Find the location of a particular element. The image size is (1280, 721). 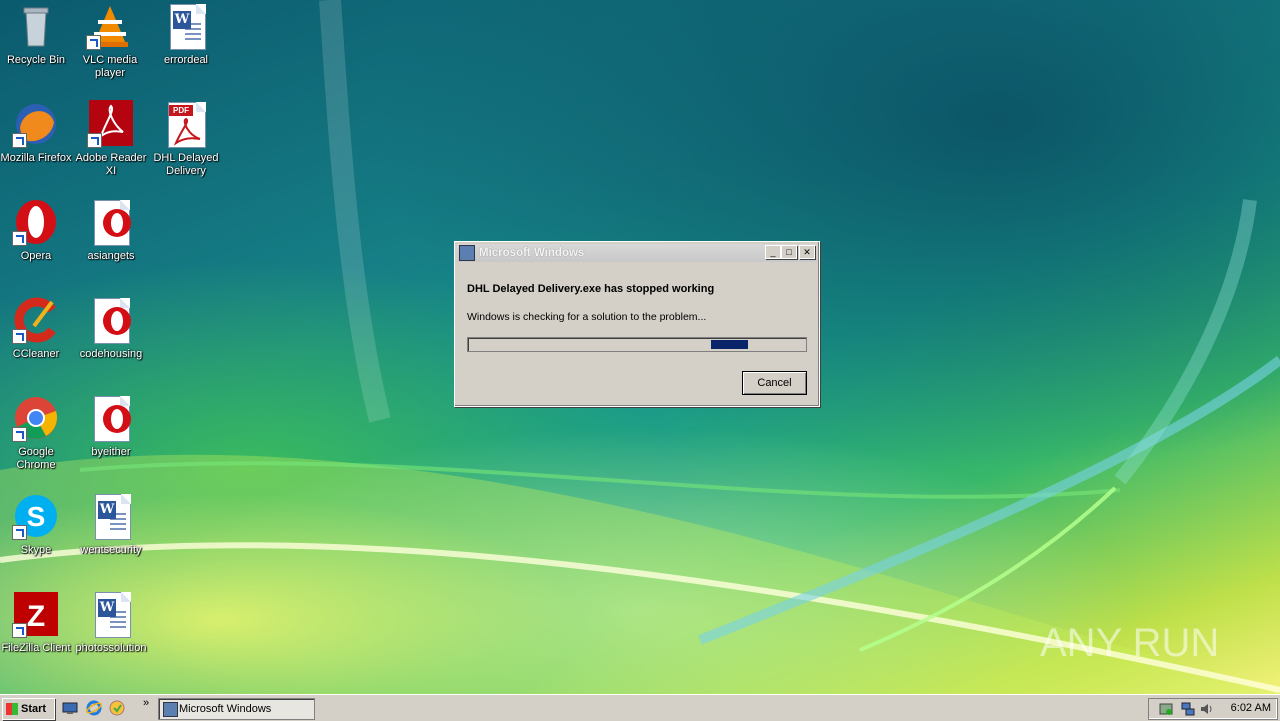

desktop-icon-asiangets: asiangets is located at coordinates (111, 230).